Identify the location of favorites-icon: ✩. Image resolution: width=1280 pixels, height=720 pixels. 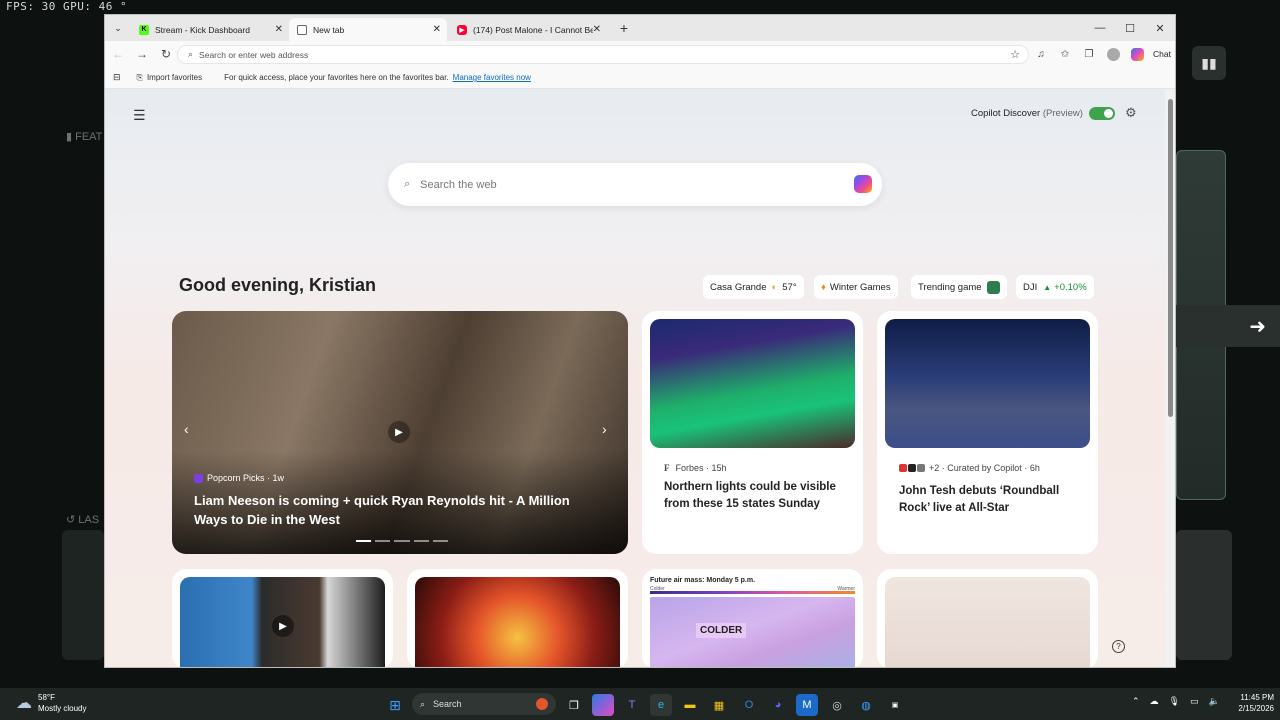
(1065, 54).